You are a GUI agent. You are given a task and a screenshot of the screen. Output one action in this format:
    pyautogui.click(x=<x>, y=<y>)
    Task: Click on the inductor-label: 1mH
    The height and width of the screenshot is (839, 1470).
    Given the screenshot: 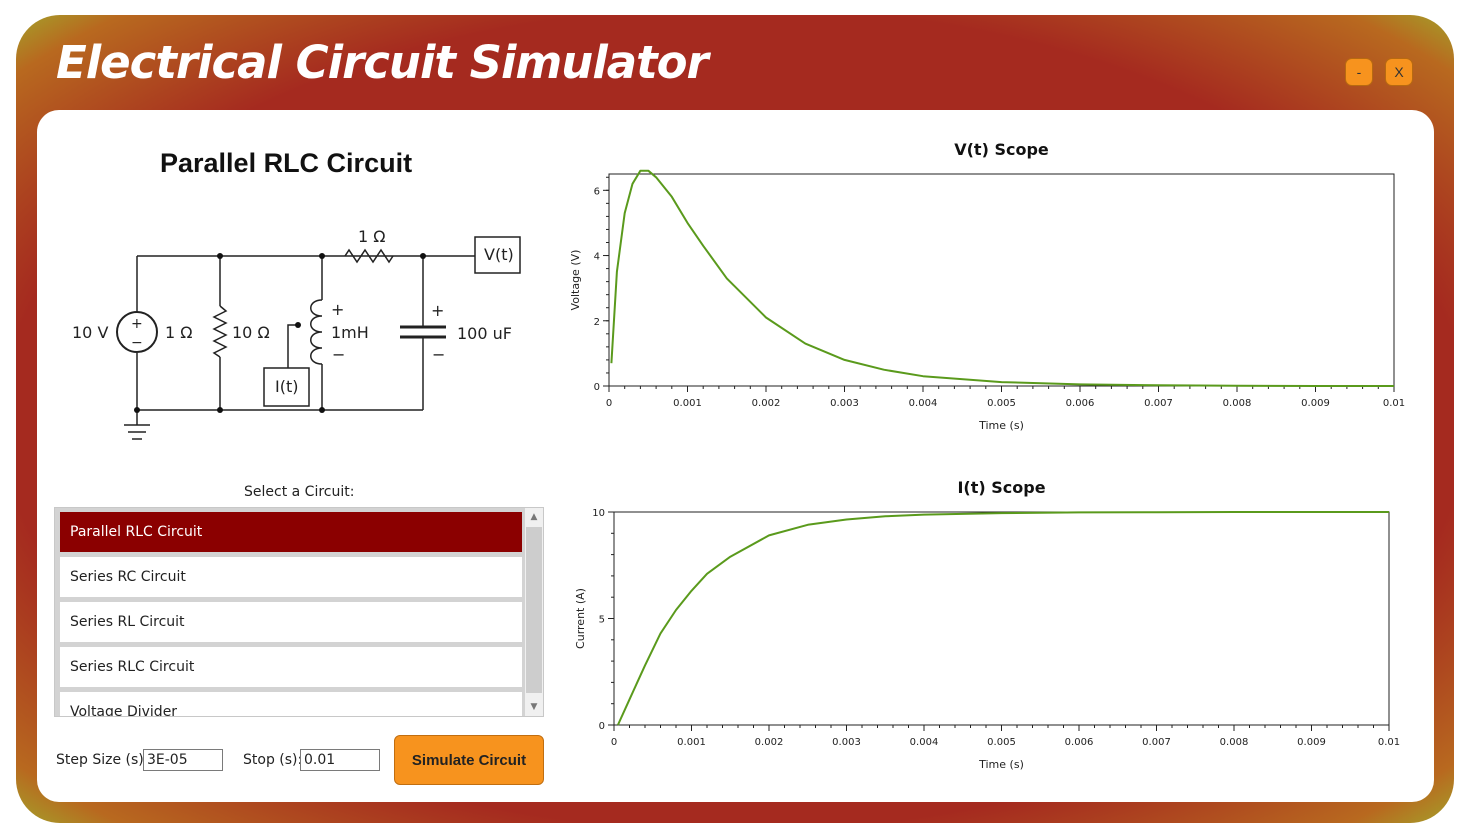 What is the action you would take?
    pyautogui.click(x=350, y=332)
    